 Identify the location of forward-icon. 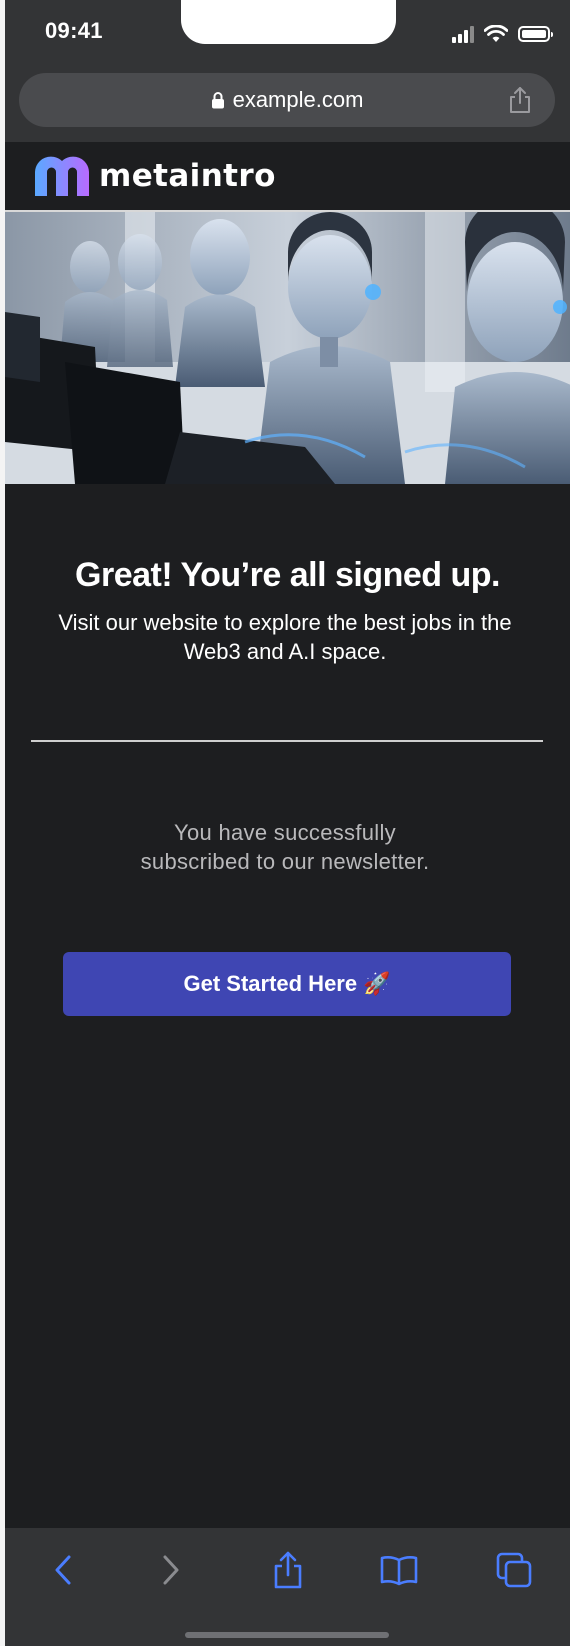
(171, 1570).